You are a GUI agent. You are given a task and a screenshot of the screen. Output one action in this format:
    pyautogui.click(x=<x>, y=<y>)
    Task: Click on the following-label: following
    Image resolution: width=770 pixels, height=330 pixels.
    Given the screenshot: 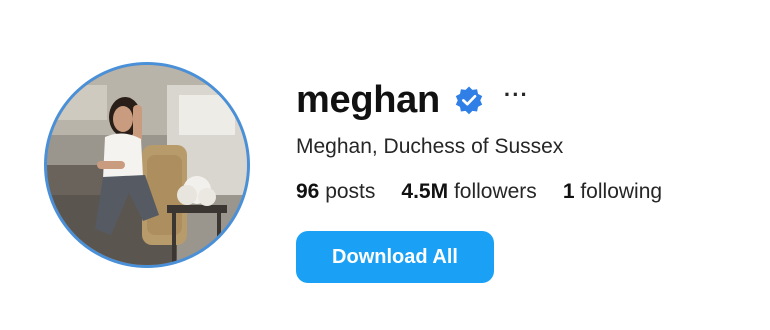 What is the action you would take?
    pyautogui.click(x=621, y=191)
    